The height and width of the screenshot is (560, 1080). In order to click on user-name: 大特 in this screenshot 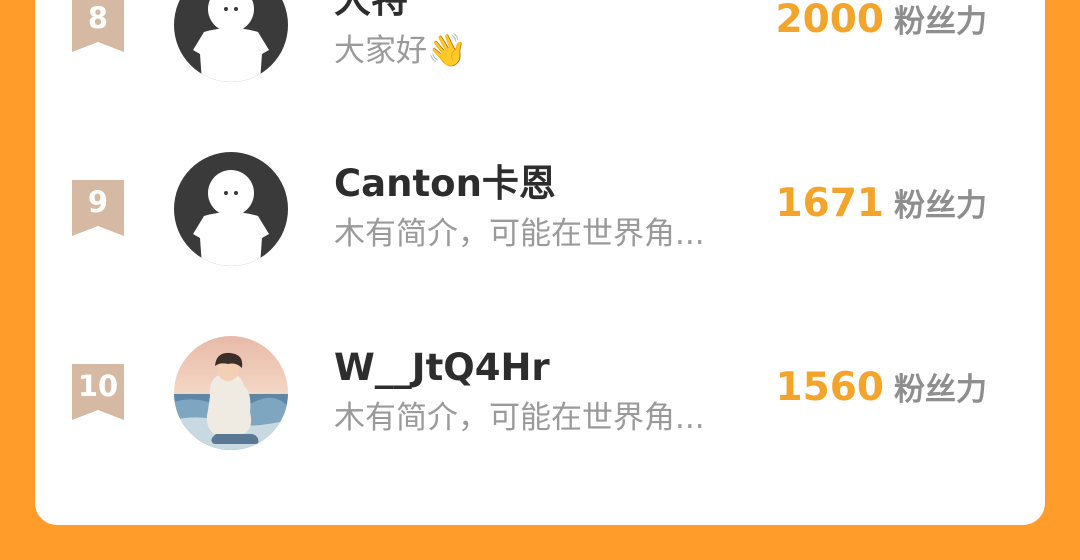, I will do `click(371, 12)`.